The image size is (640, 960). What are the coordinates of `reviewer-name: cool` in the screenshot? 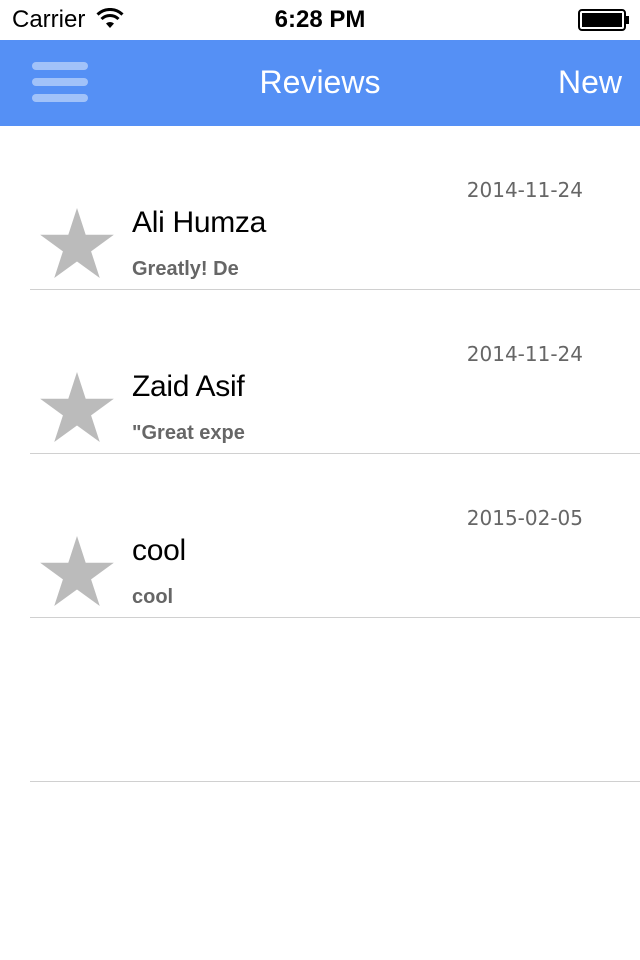 It's located at (159, 550).